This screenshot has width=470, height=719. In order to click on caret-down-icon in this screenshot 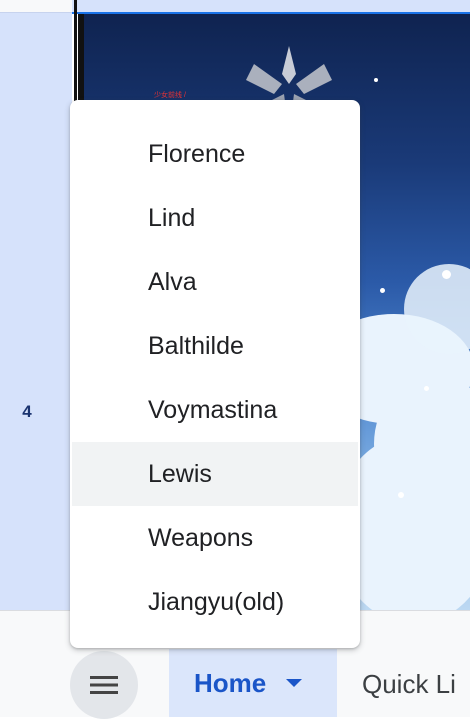, I will do `click(294, 683)`.